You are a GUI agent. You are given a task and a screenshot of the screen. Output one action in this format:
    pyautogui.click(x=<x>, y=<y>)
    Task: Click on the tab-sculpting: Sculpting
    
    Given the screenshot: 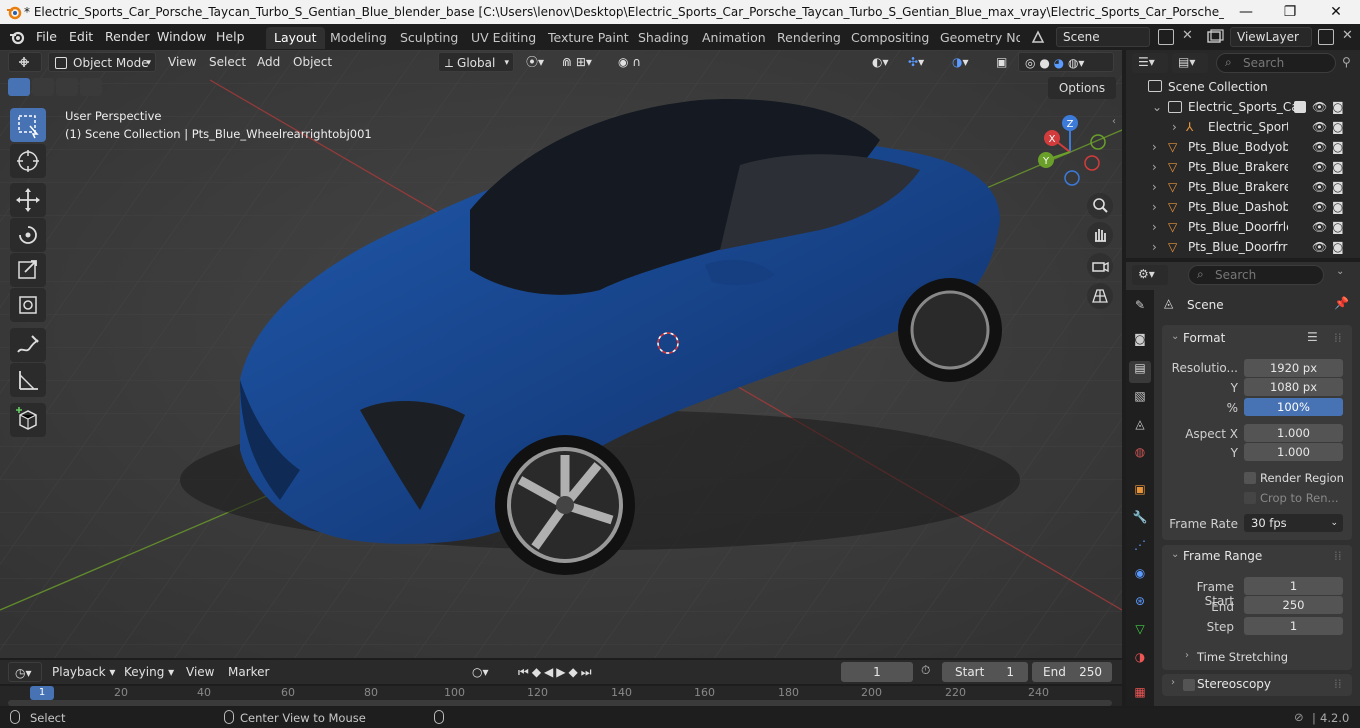 What is the action you would take?
    pyautogui.click(x=429, y=38)
    